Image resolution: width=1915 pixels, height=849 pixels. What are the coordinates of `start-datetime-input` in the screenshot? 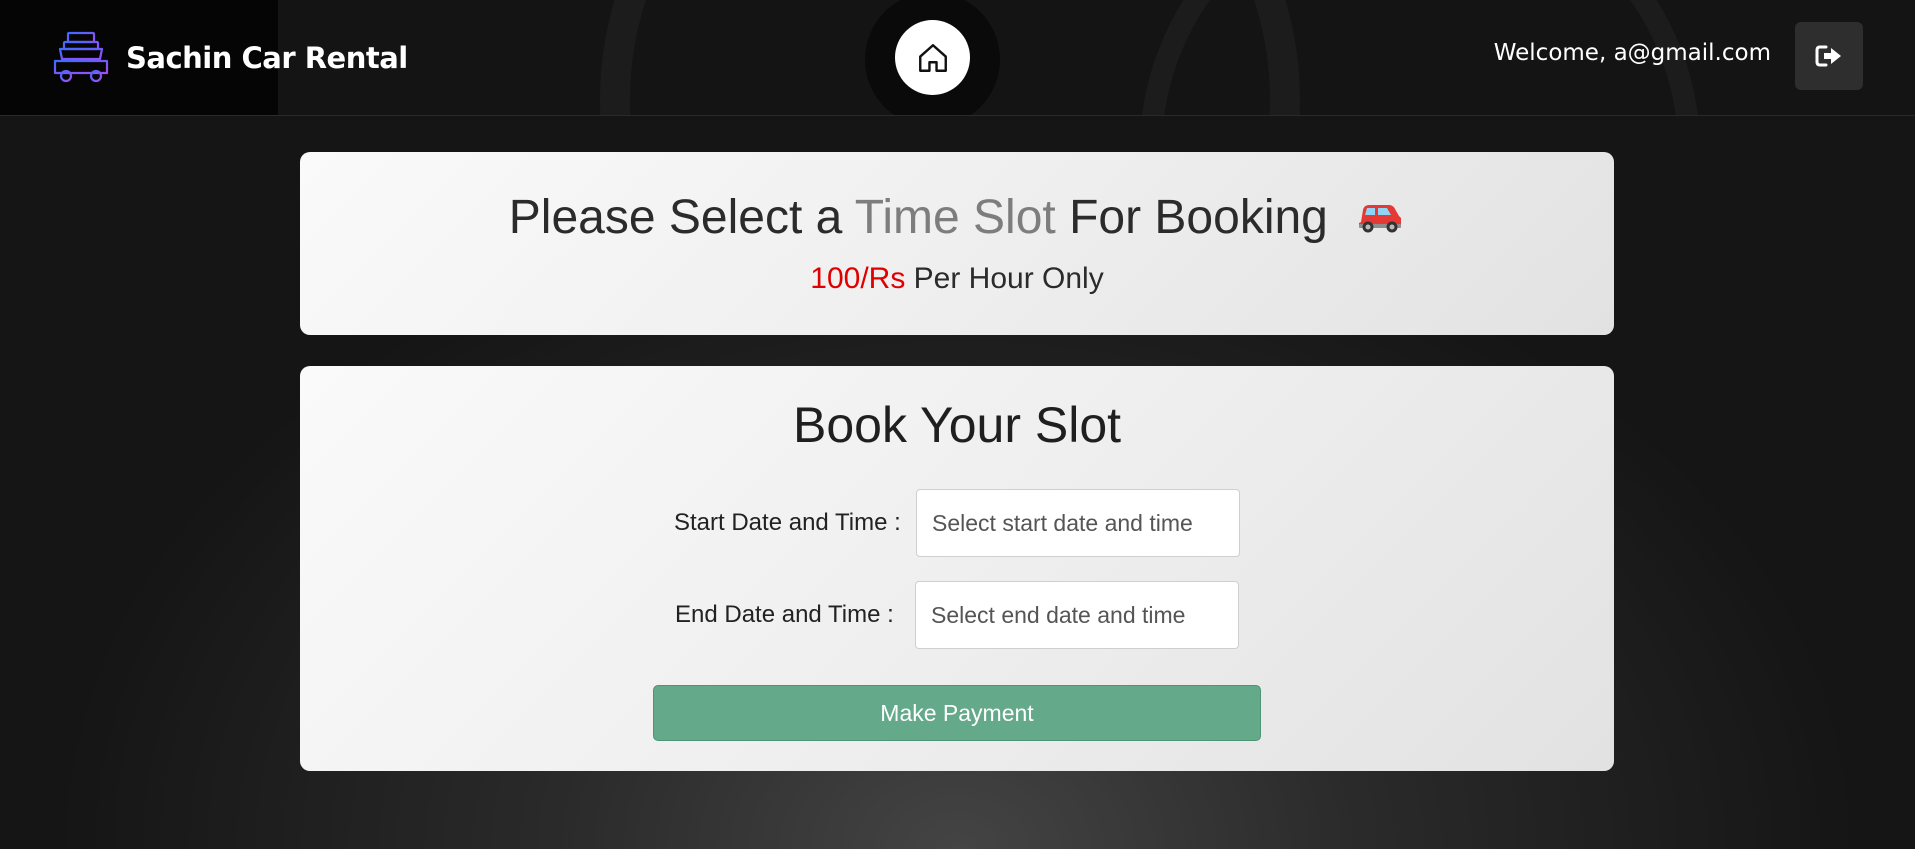 It's located at (1078, 523).